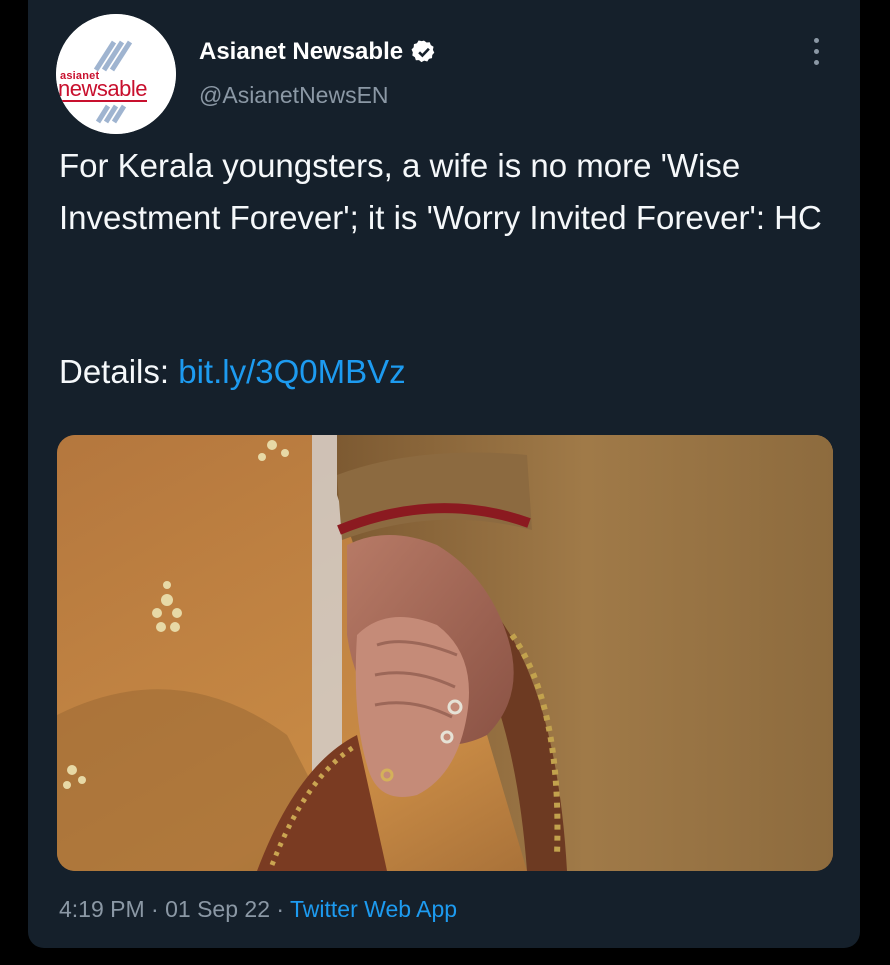 This screenshot has height=965, width=890. I want to click on details-label: Details:, so click(114, 371).